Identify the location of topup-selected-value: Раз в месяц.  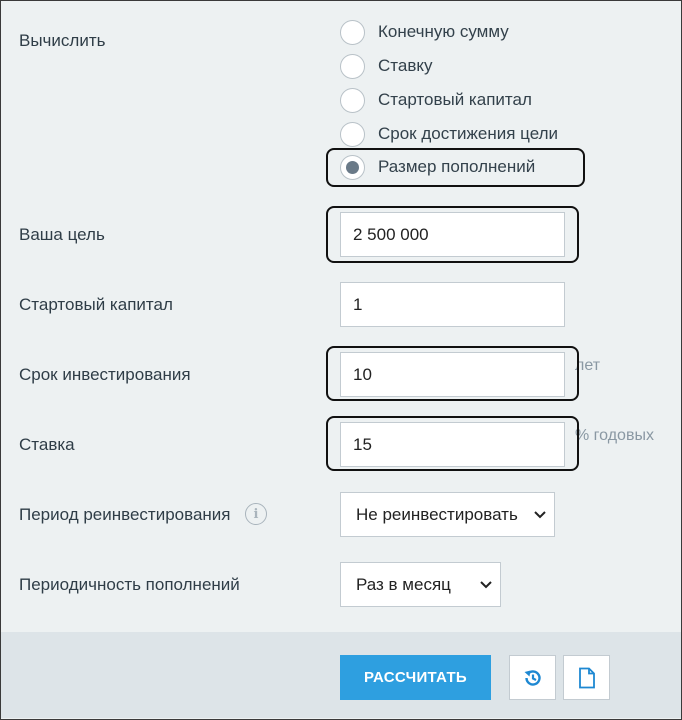
(403, 584).